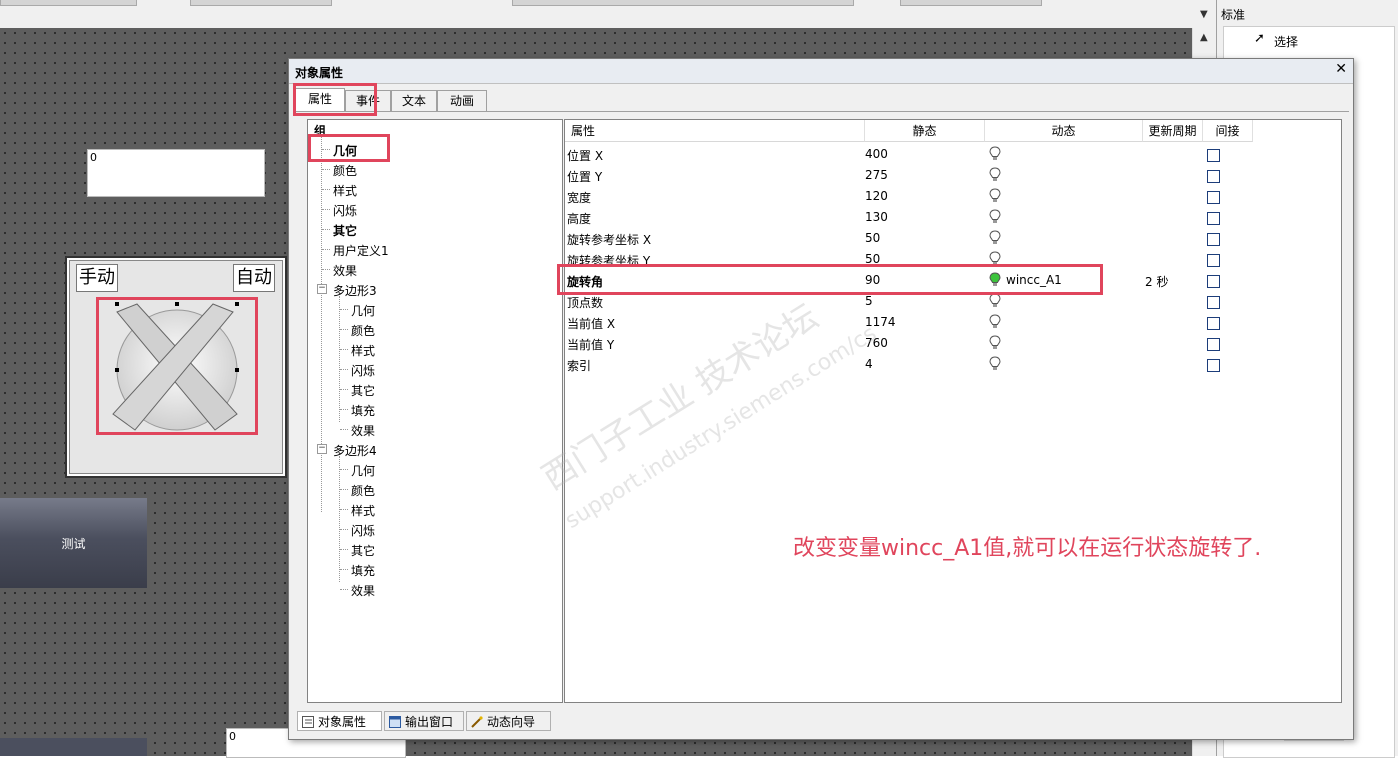 The height and width of the screenshot is (758, 1398). Describe the element at coordinates (585, 155) in the screenshot. I see `property-name: 位置 X` at that location.